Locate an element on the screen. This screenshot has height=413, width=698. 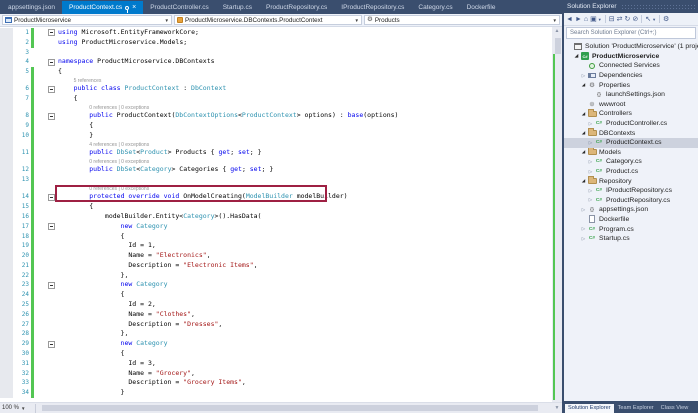
code-line-32: 32 Name = "Grocery", is located at coordinates (276, 373).